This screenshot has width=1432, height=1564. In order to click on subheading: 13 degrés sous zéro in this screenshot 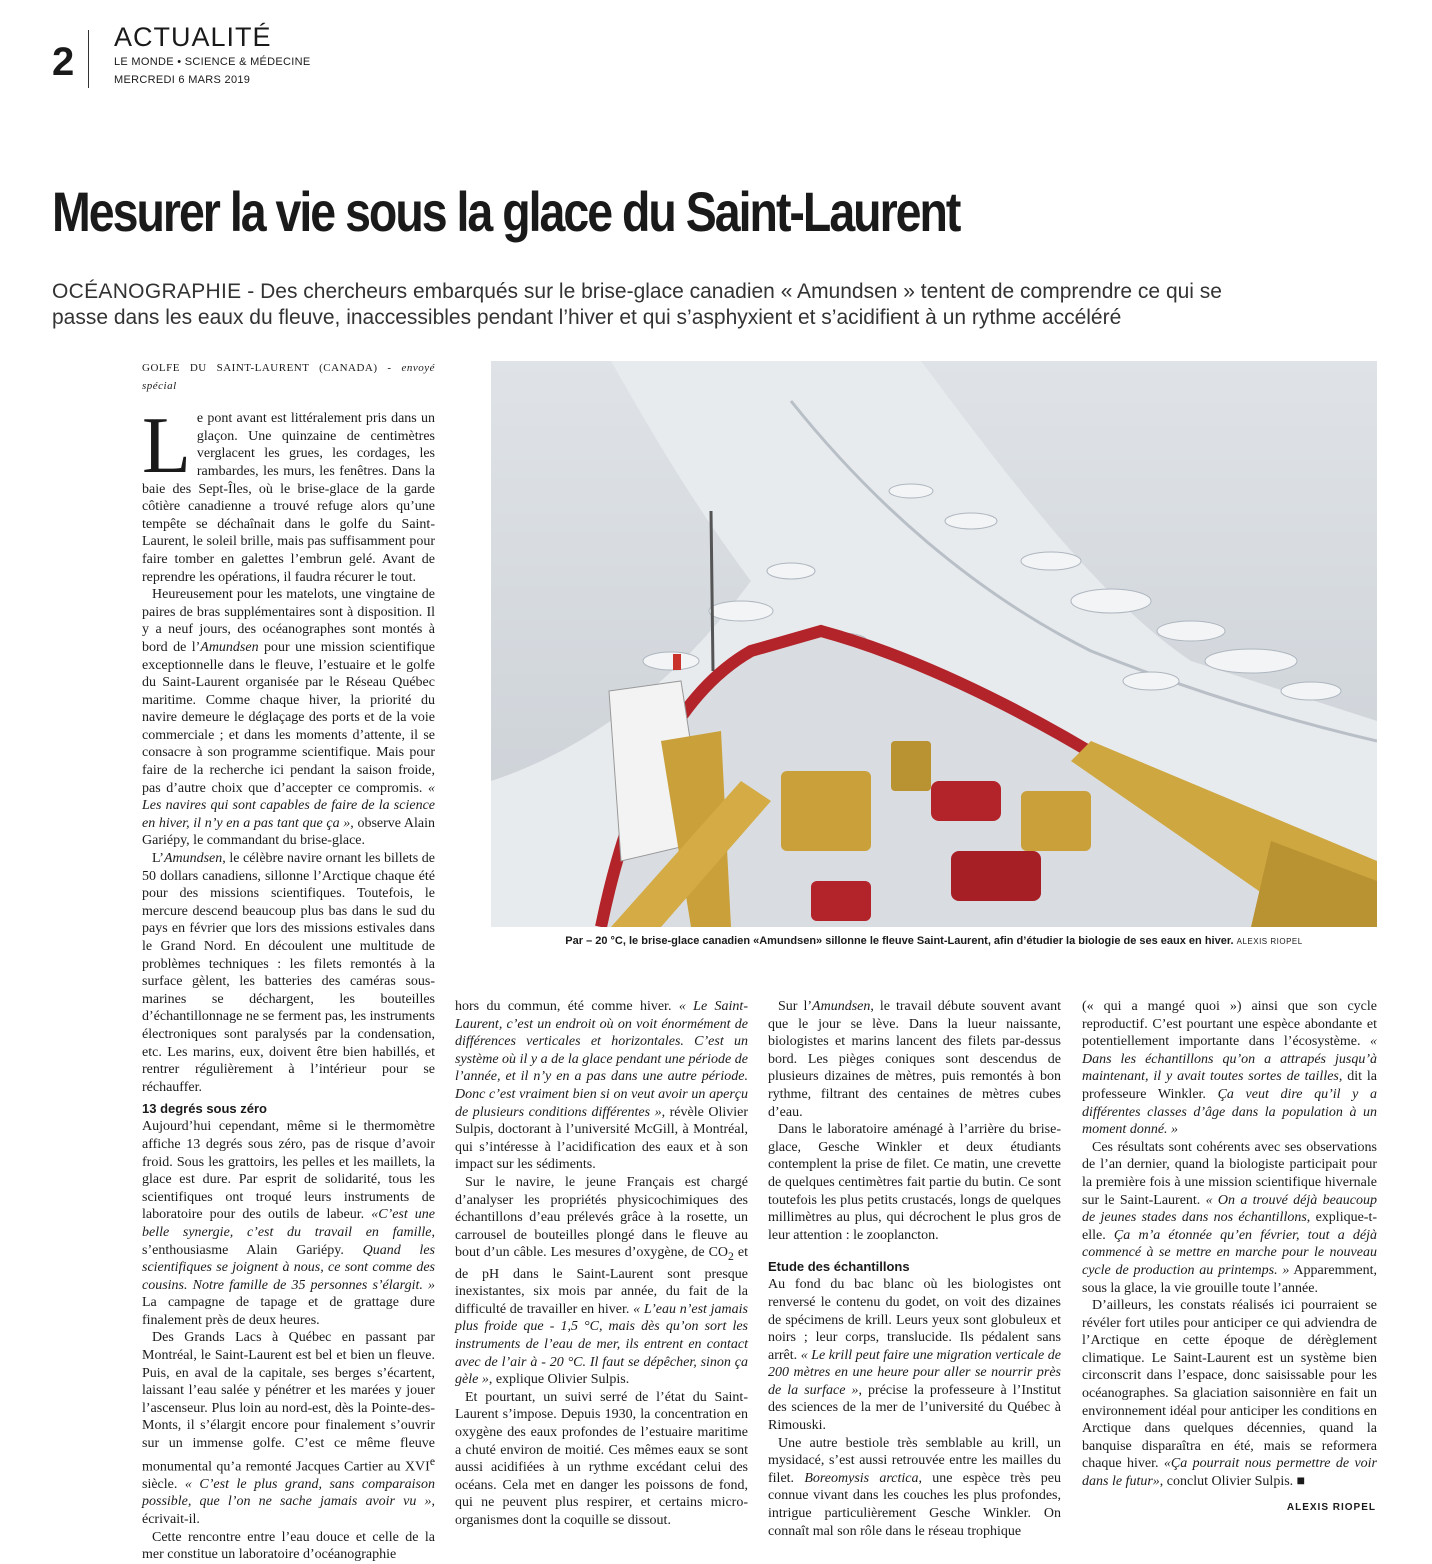, I will do `click(204, 1109)`.